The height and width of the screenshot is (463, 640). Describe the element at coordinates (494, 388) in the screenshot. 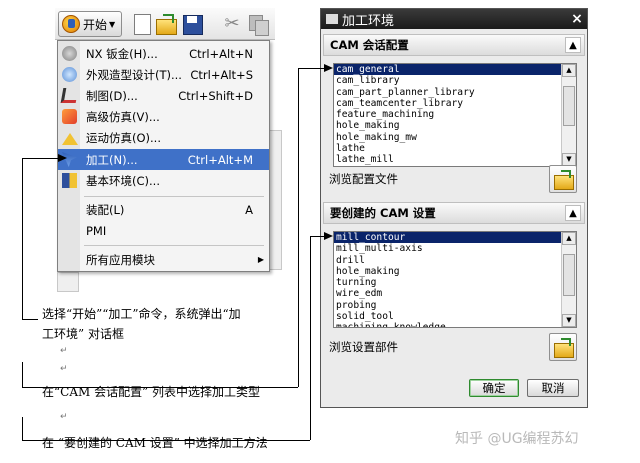

I see `ok-button: 确定` at that location.